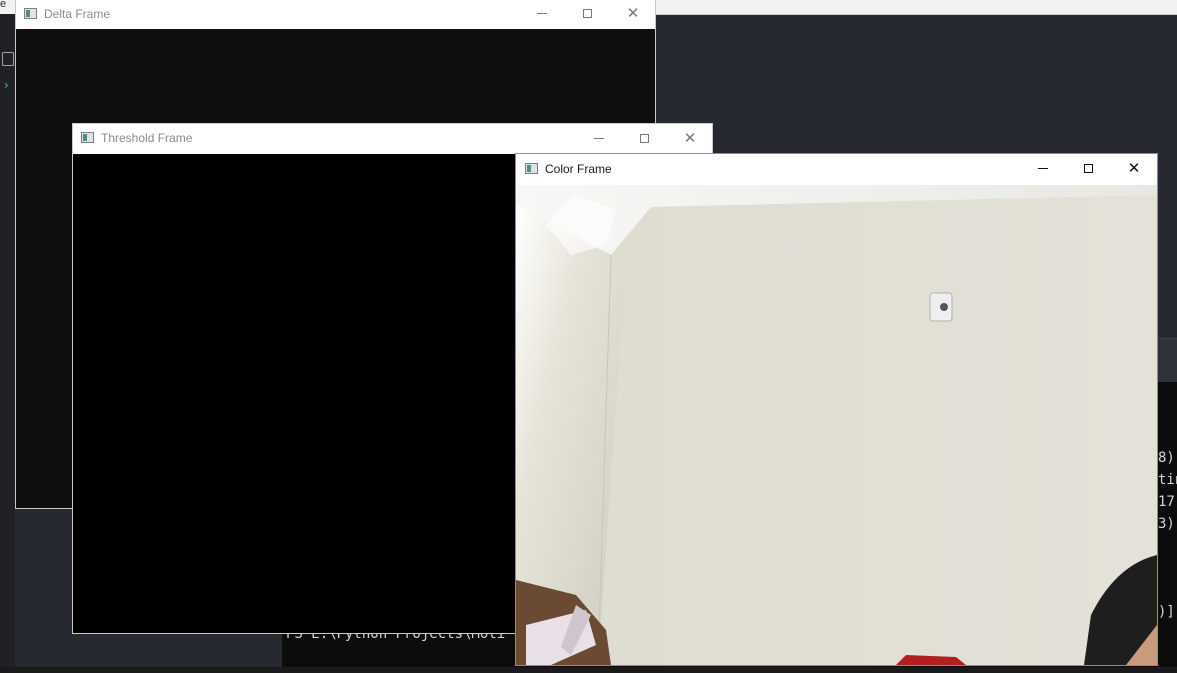 The image size is (1177, 673). Describe the element at coordinates (1167, 480) in the screenshot. I see `terminal-text-fragment: tin` at that location.